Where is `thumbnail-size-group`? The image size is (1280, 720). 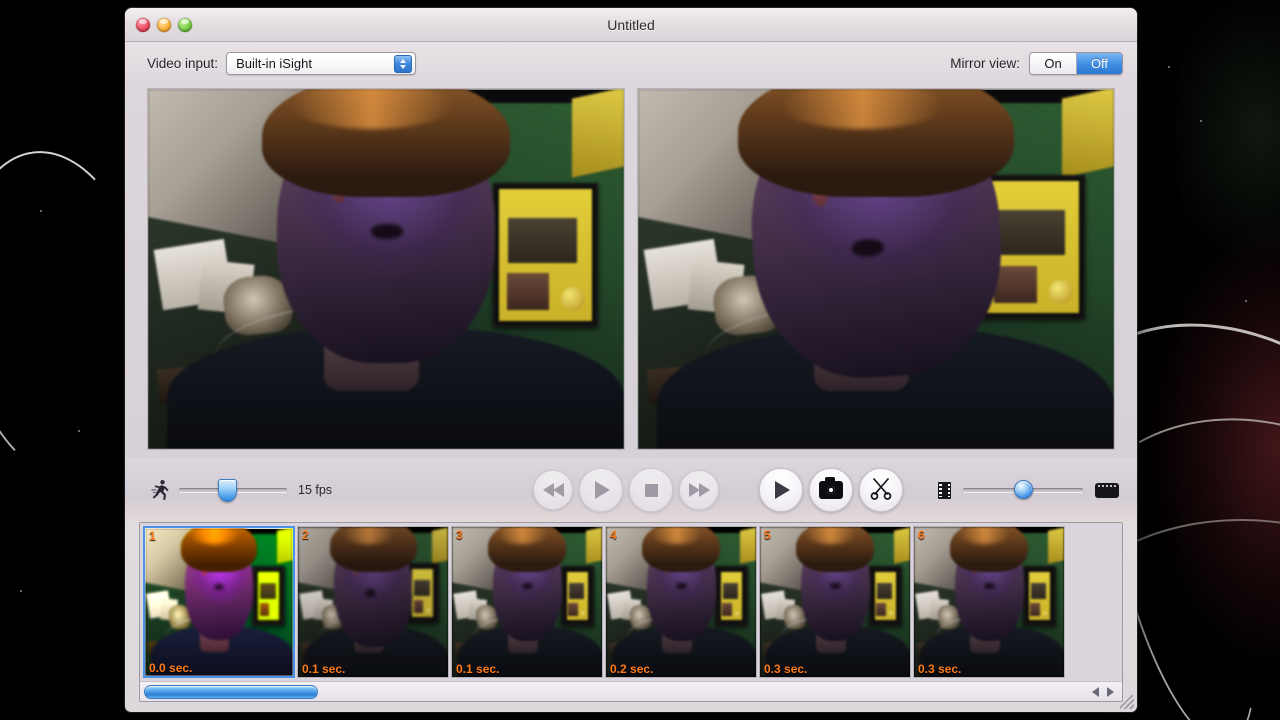
thumbnail-size-group is located at coordinates (1028, 489).